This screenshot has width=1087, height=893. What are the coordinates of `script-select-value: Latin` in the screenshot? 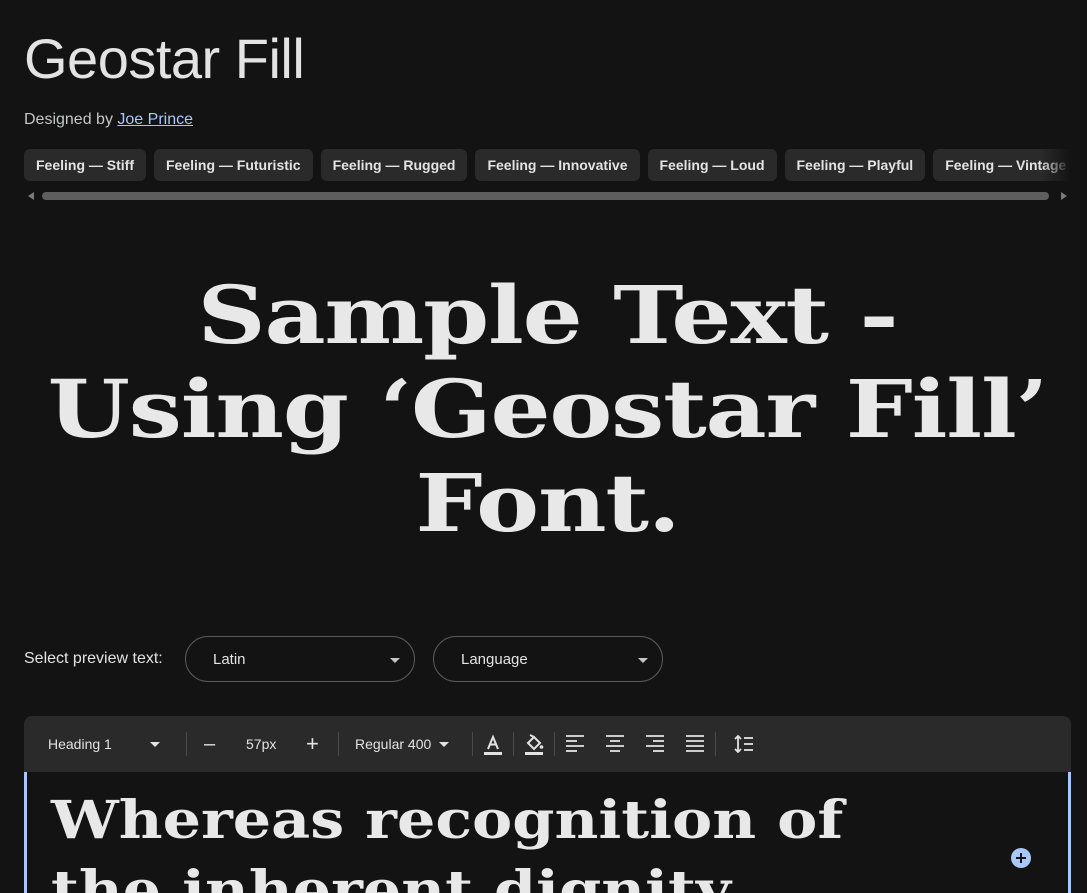 It's located at (229, 659).